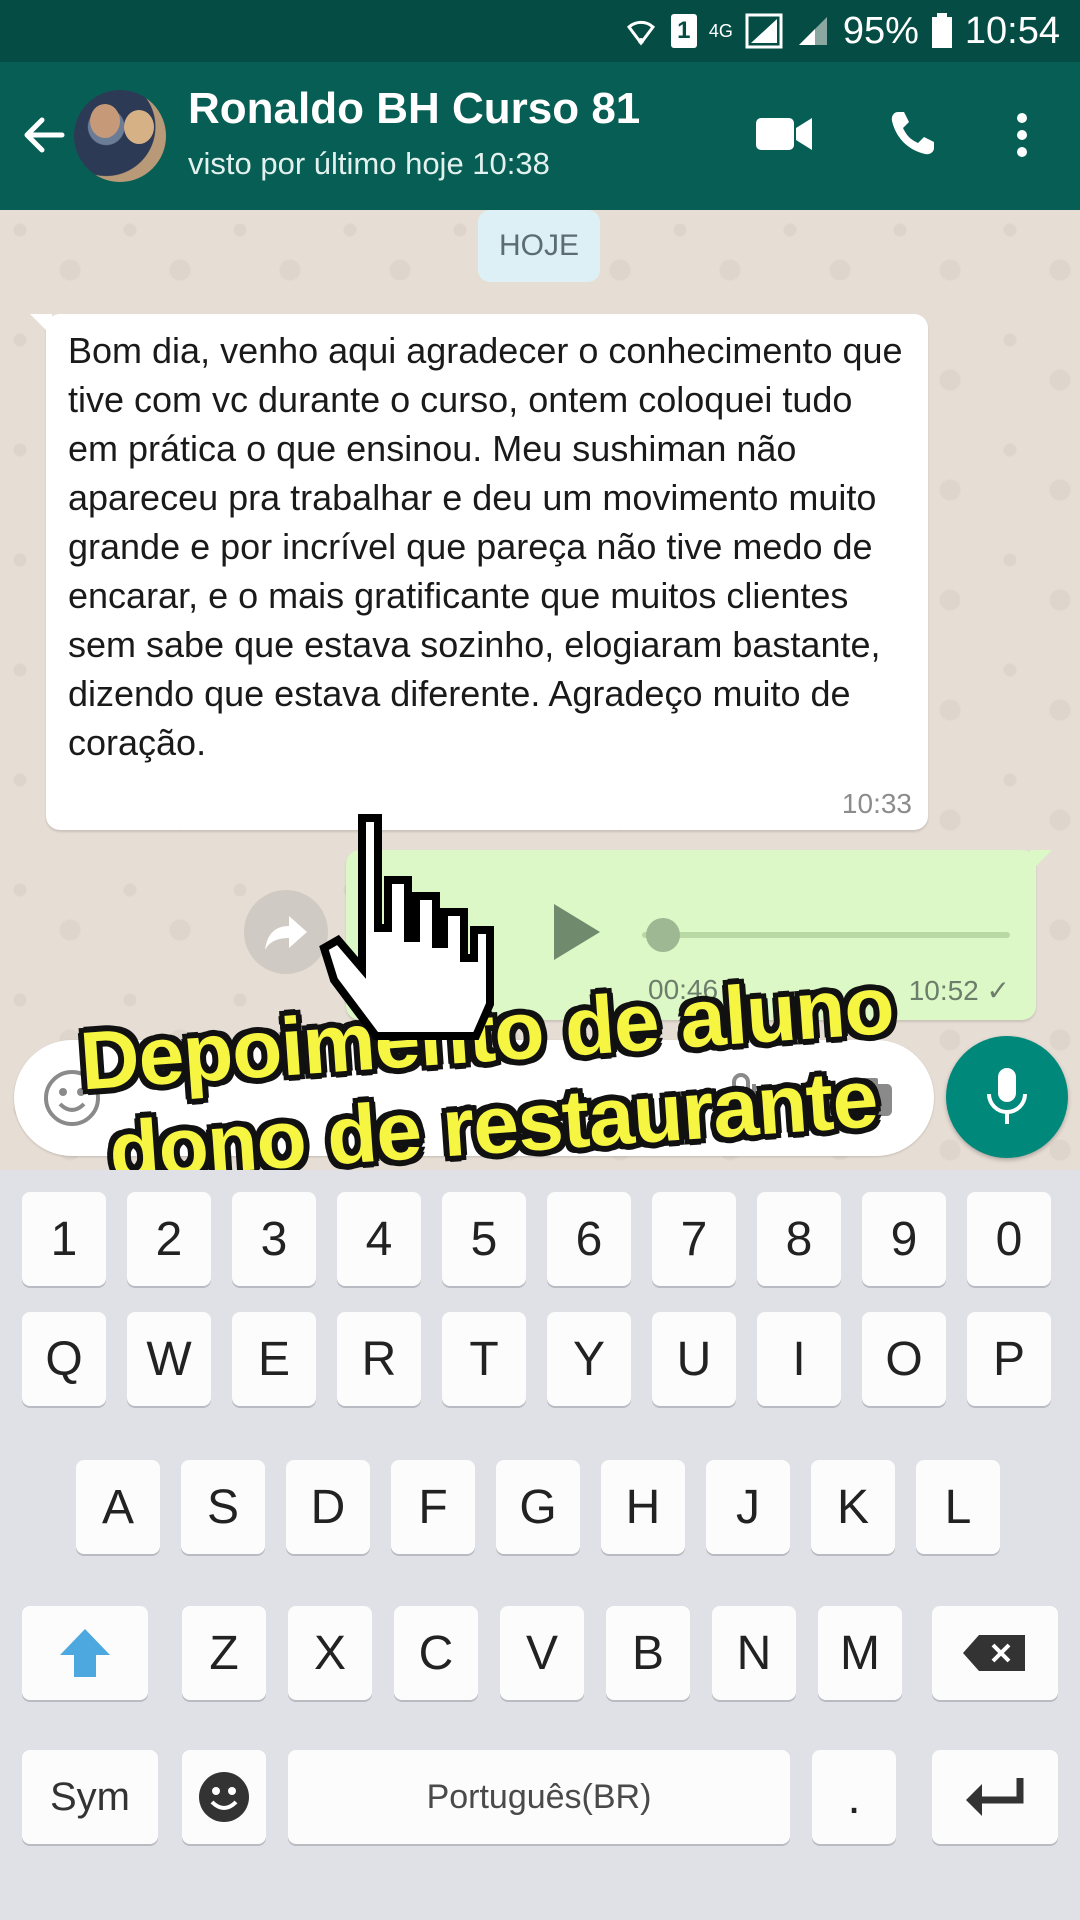 Image resolution: width=1080 pixels, height=1920 pixels. I want to click on enter-icon, so click(995, 1797).